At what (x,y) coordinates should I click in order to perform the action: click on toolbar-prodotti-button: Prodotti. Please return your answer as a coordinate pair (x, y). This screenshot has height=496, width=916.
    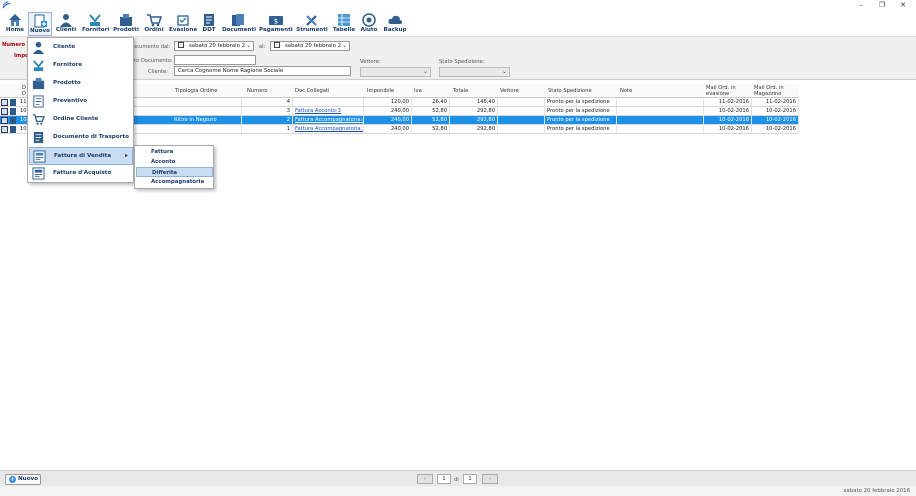
    Looking at the image, I should click on (126, 24).